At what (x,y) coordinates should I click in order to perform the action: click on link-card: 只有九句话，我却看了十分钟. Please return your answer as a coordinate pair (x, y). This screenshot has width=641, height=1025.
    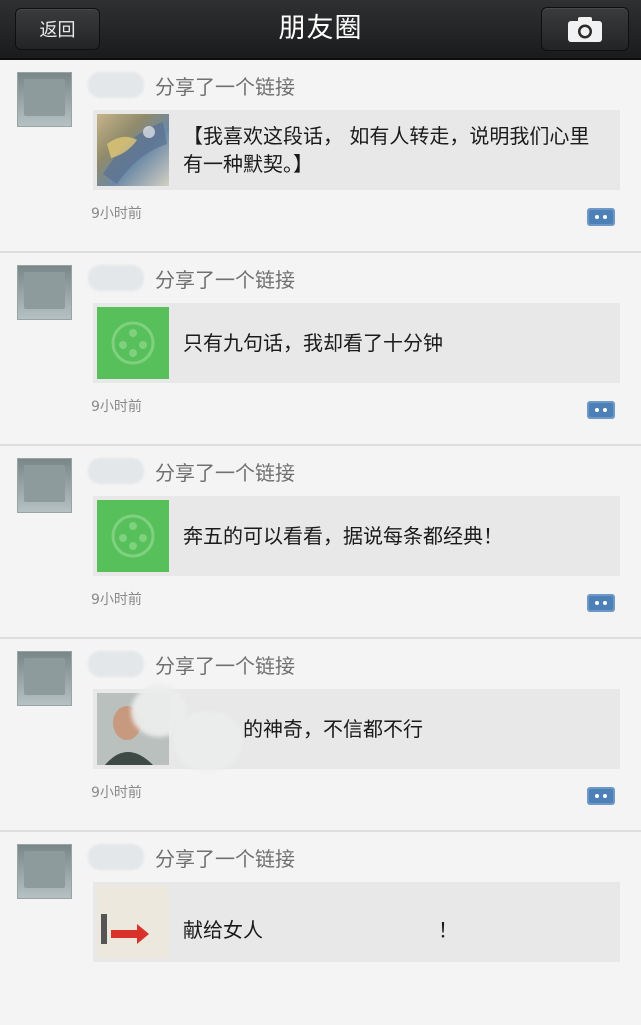
    Looking at the image, I should click on (356, 343).